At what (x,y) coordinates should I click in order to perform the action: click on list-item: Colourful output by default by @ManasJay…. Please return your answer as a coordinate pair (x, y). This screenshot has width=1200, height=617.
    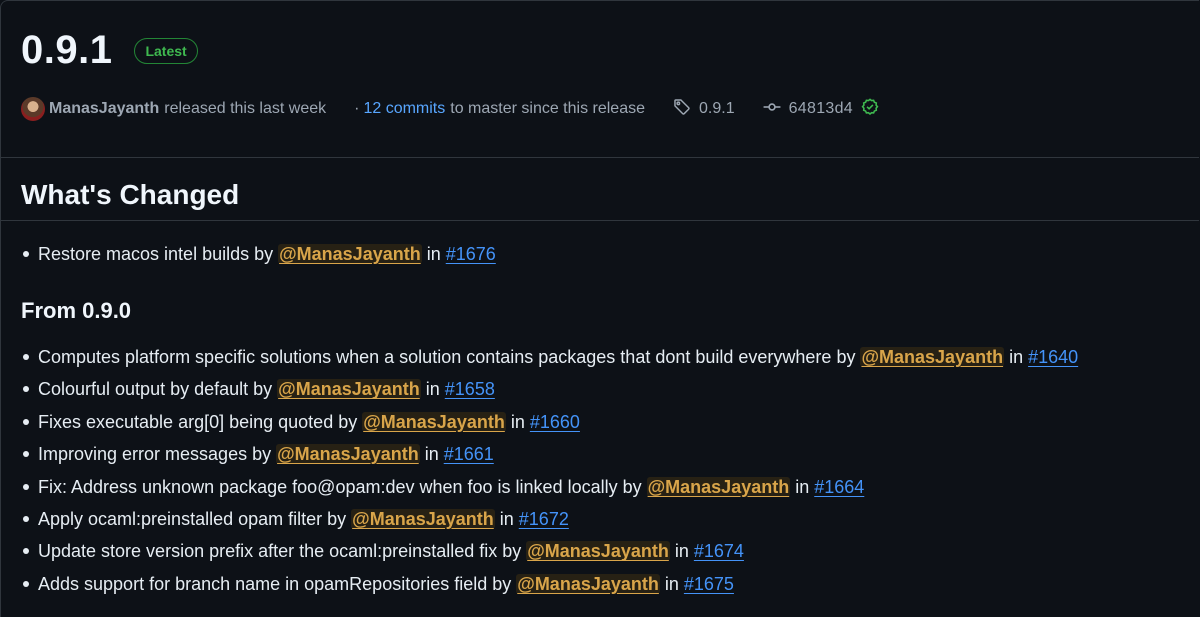
    Looking at the image, I should click on (539, 389).